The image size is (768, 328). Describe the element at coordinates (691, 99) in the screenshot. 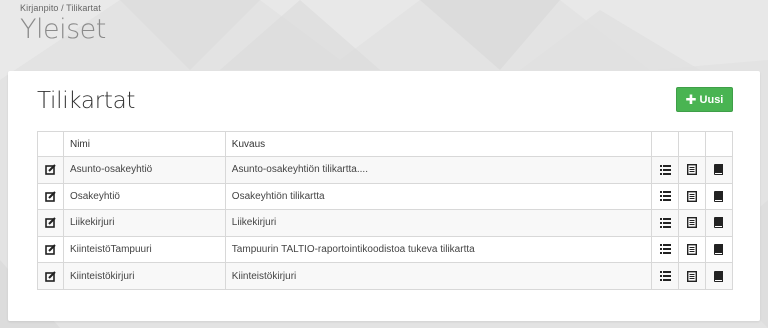

I see `plus-icon: ✚` at that location.